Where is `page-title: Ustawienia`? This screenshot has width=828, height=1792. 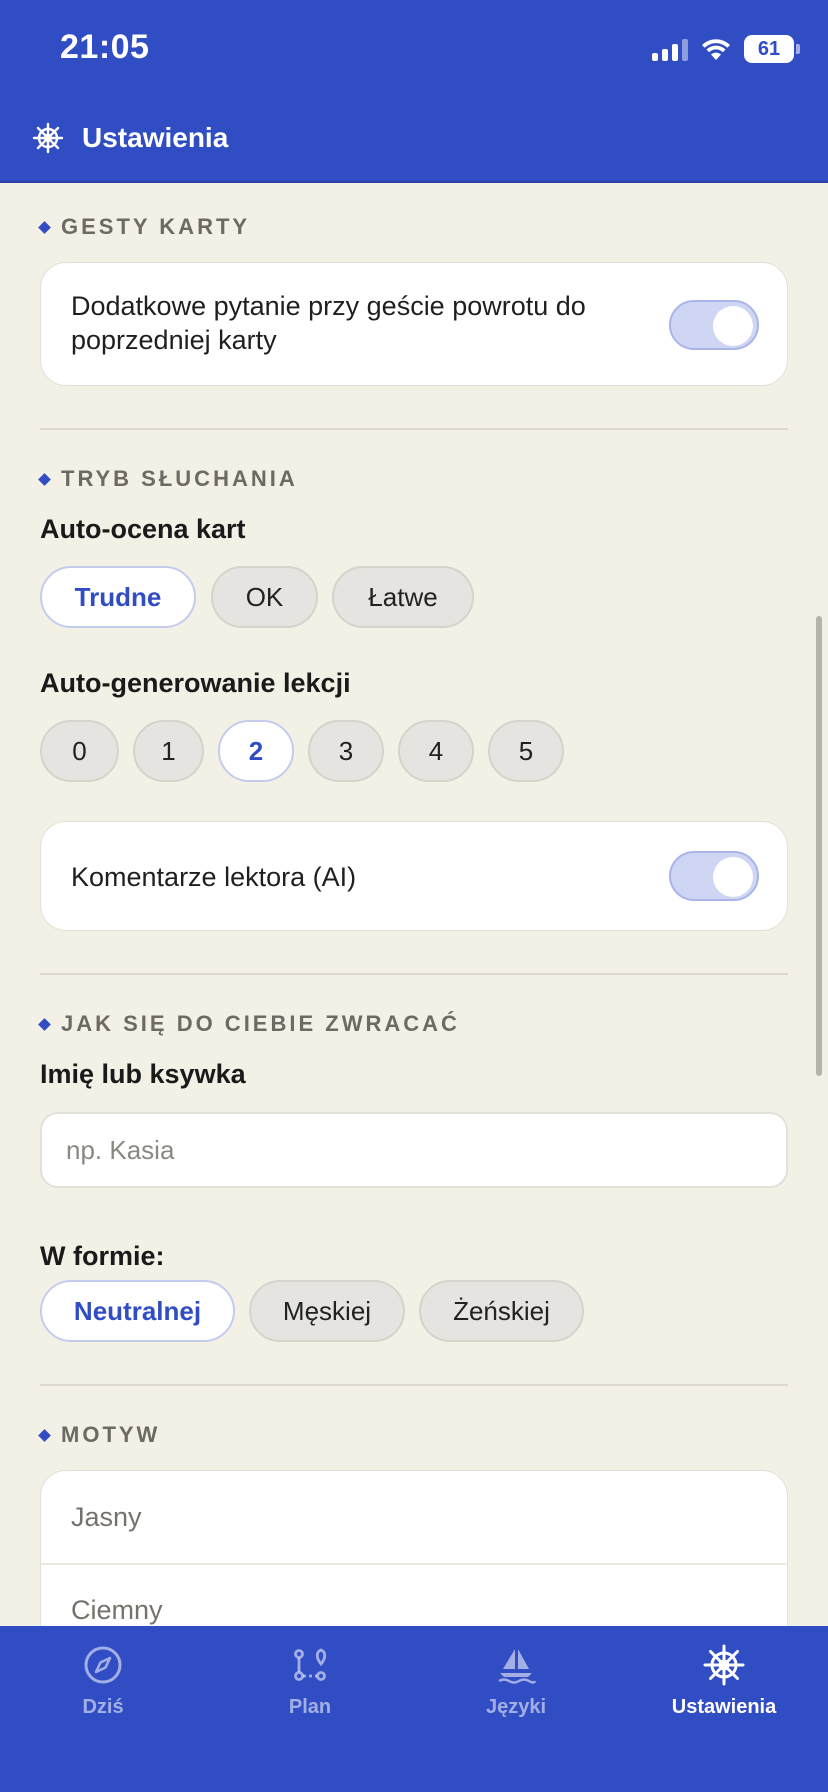 page-title: Ustawienia is located at coordinates (155, 137).